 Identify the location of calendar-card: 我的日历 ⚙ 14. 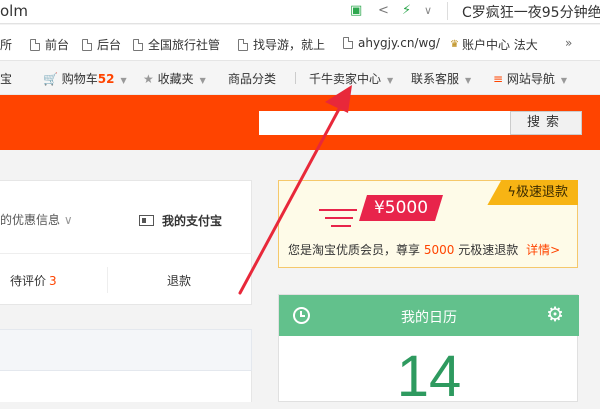
(428, 350).